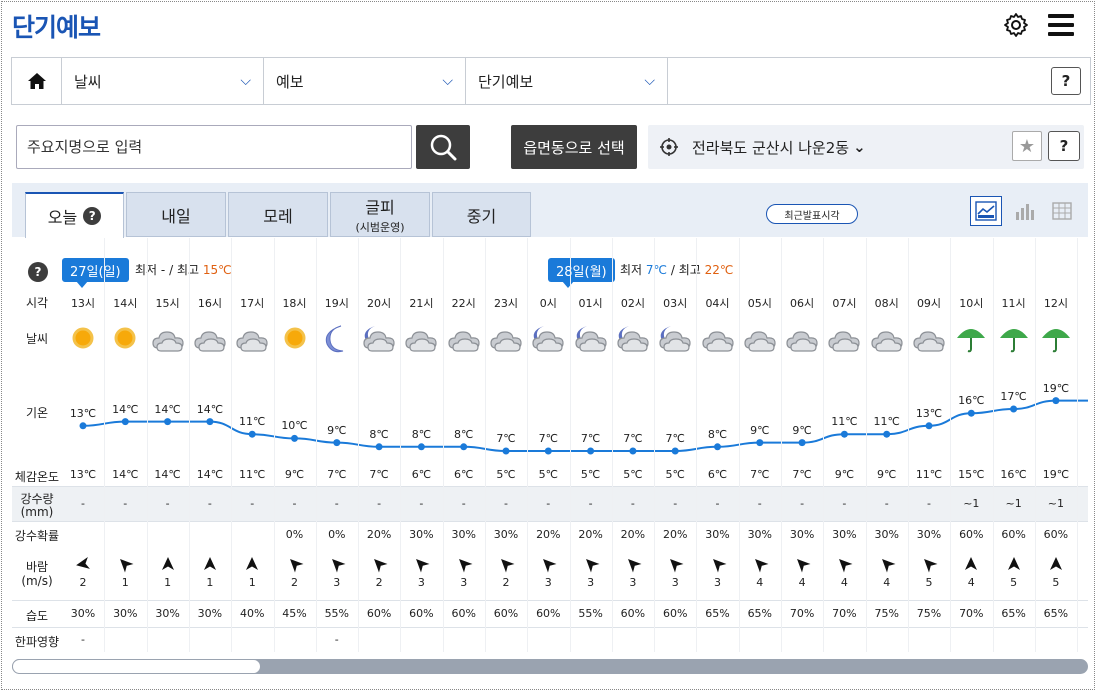 Image resolution: width=1096 pixels, height=691 pixels. Describe the element at coordinates (656, 270) in the screenshot. I see `low-value: 7℃` at that location.